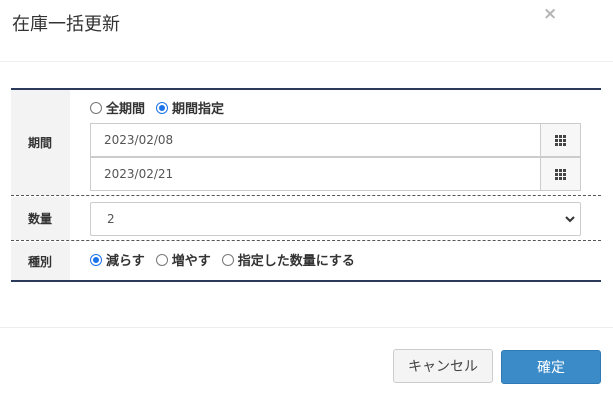 The height and width of the screenshot is (399, 613). Describe the element at coordinates (551, 367) in the screenshot. I see `confirm-button: 確定` at that location.